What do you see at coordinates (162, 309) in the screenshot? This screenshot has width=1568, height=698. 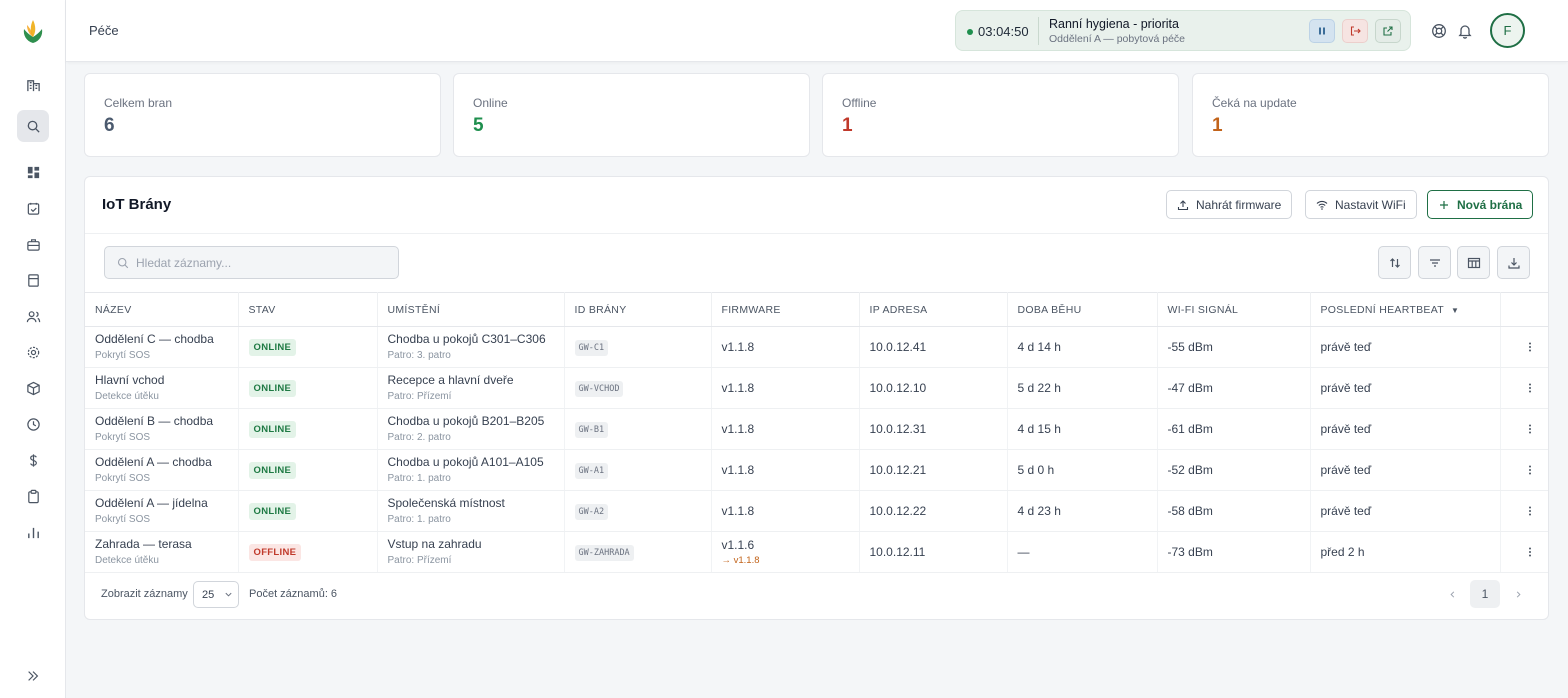 I see `column-header-name: NÁZEV` at bounding box center [162, 309].